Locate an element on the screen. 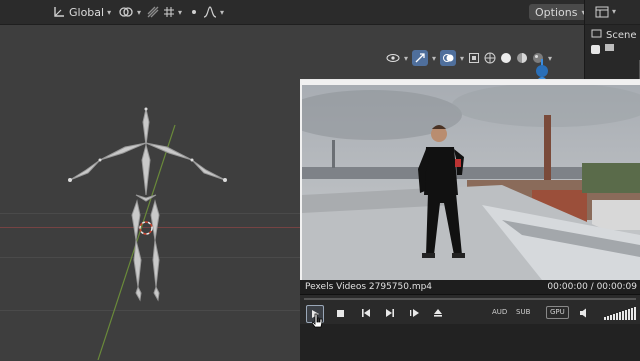 Image resolution: width=640 pixels, height=361 pixels. outliner-scene-row: Scene is located at coordinates (614, 35).